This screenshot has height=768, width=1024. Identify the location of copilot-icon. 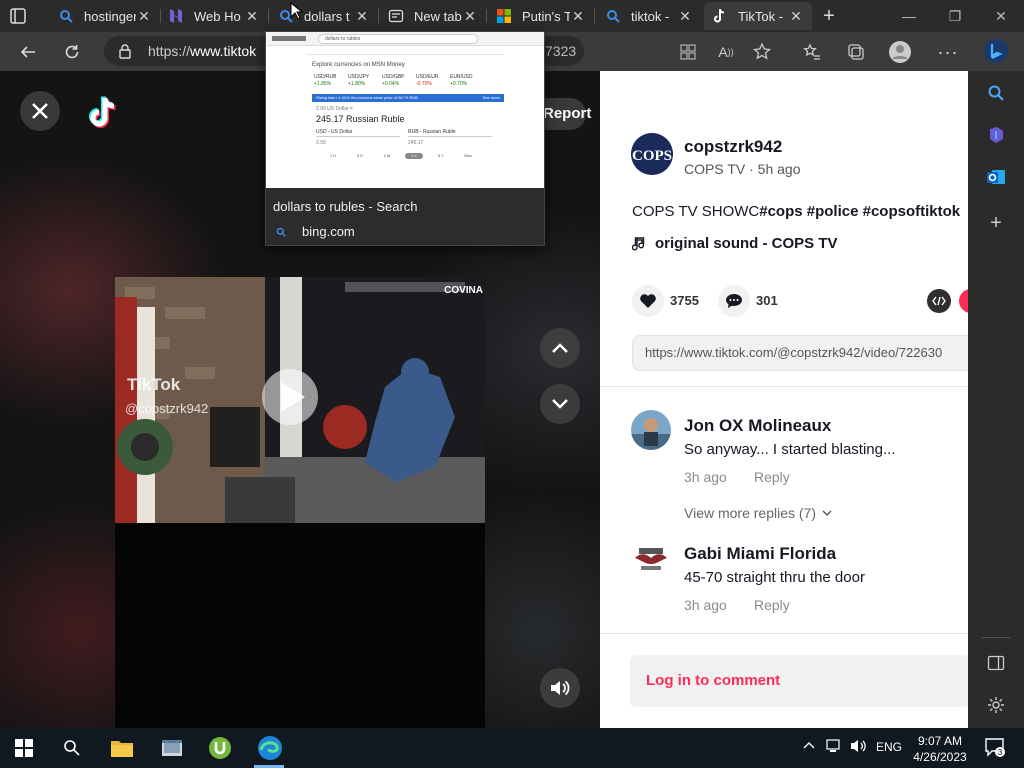
(996, 135).